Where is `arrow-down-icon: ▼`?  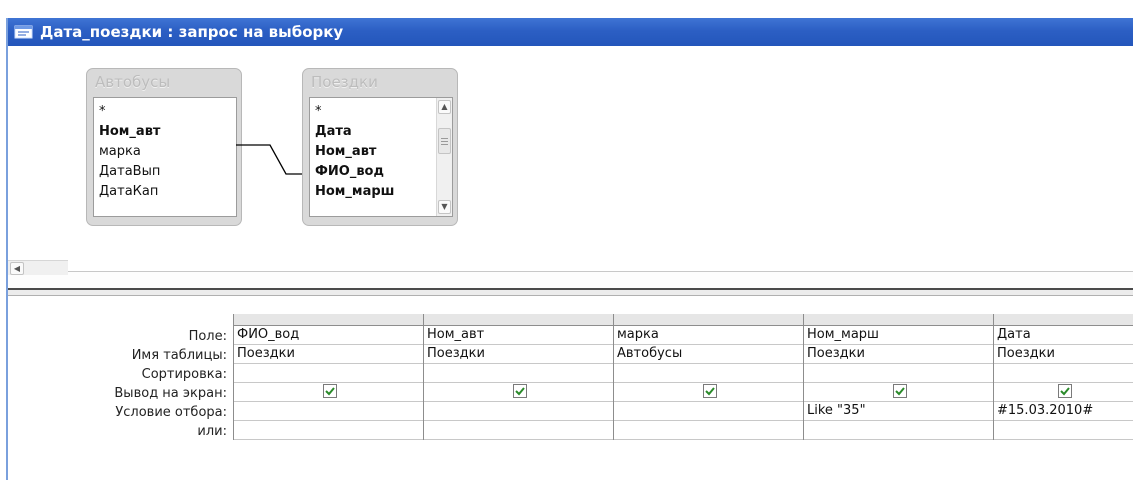
arrow-down-icon: ▼ is located at coordinates (444, 207).